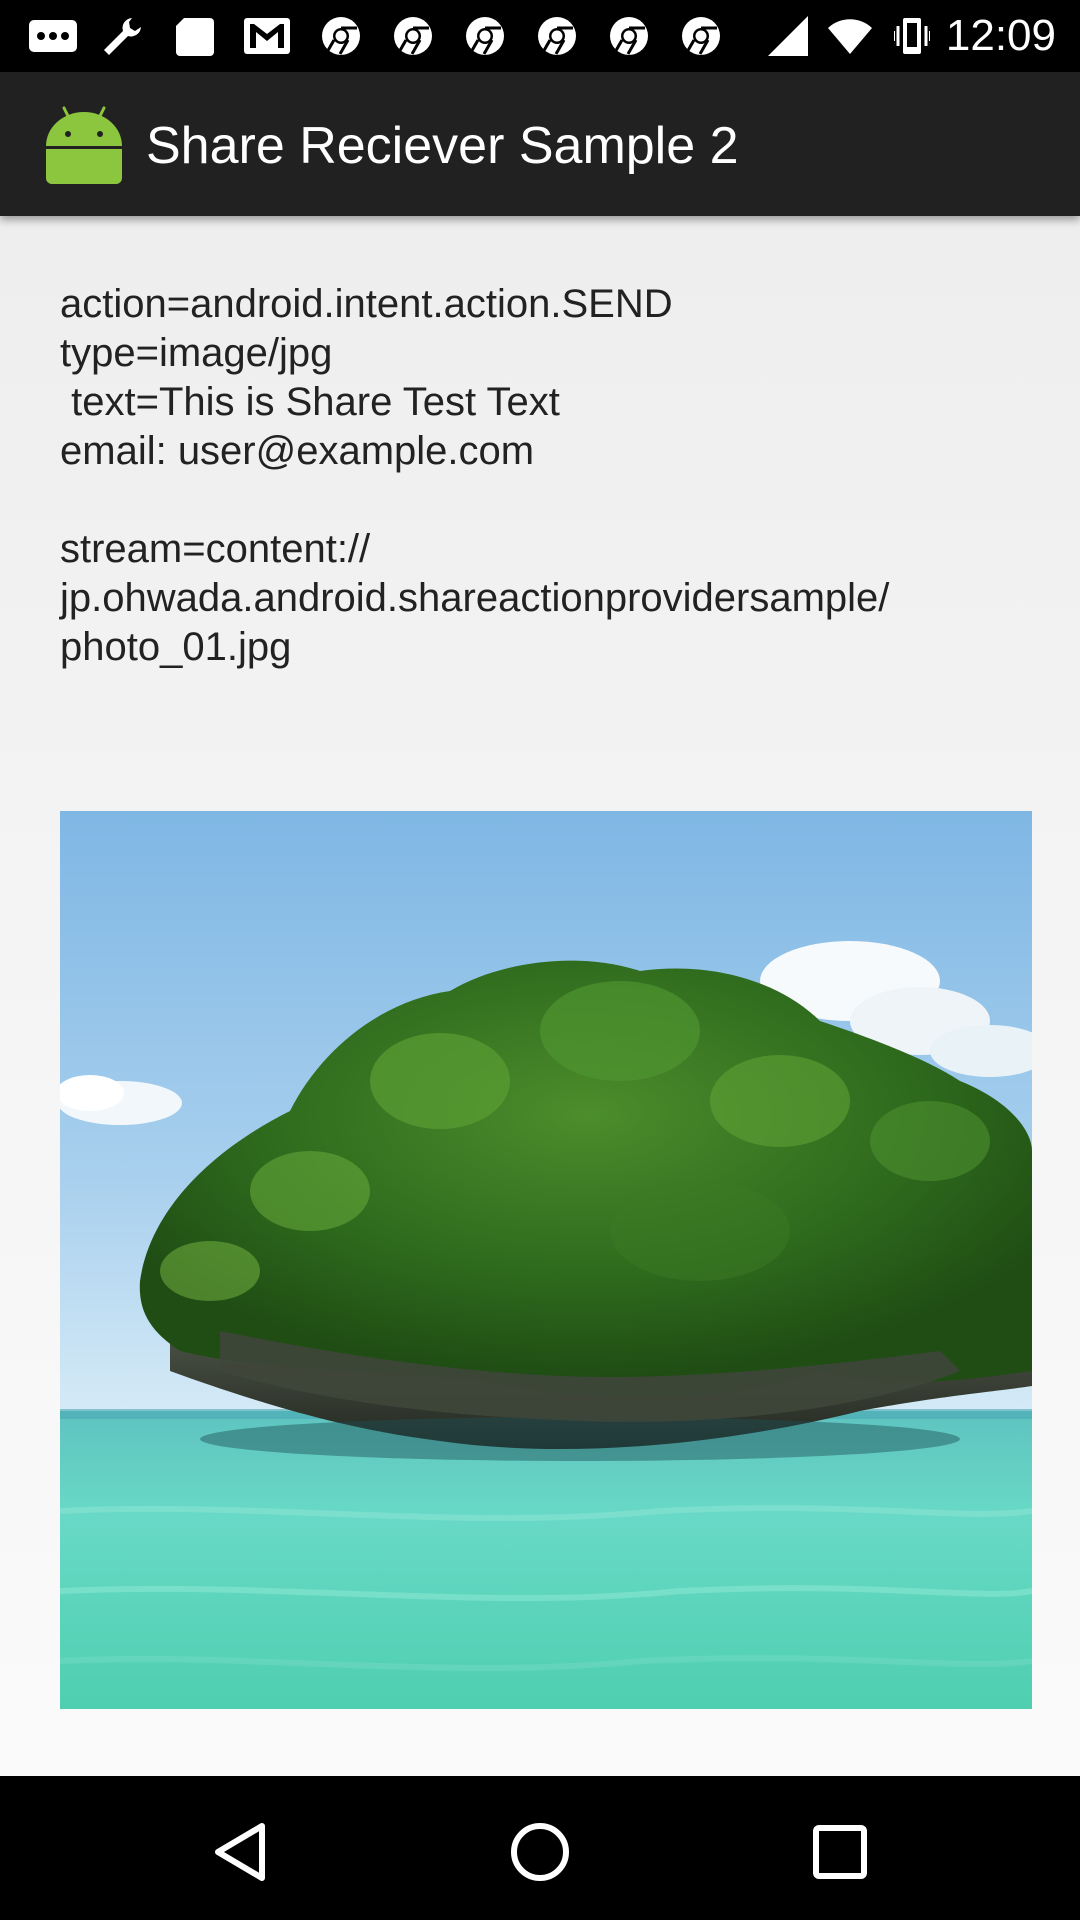  Describe the element at coordinates (195, 36) in the screenshot. I see `sd-card-icon` at that location.